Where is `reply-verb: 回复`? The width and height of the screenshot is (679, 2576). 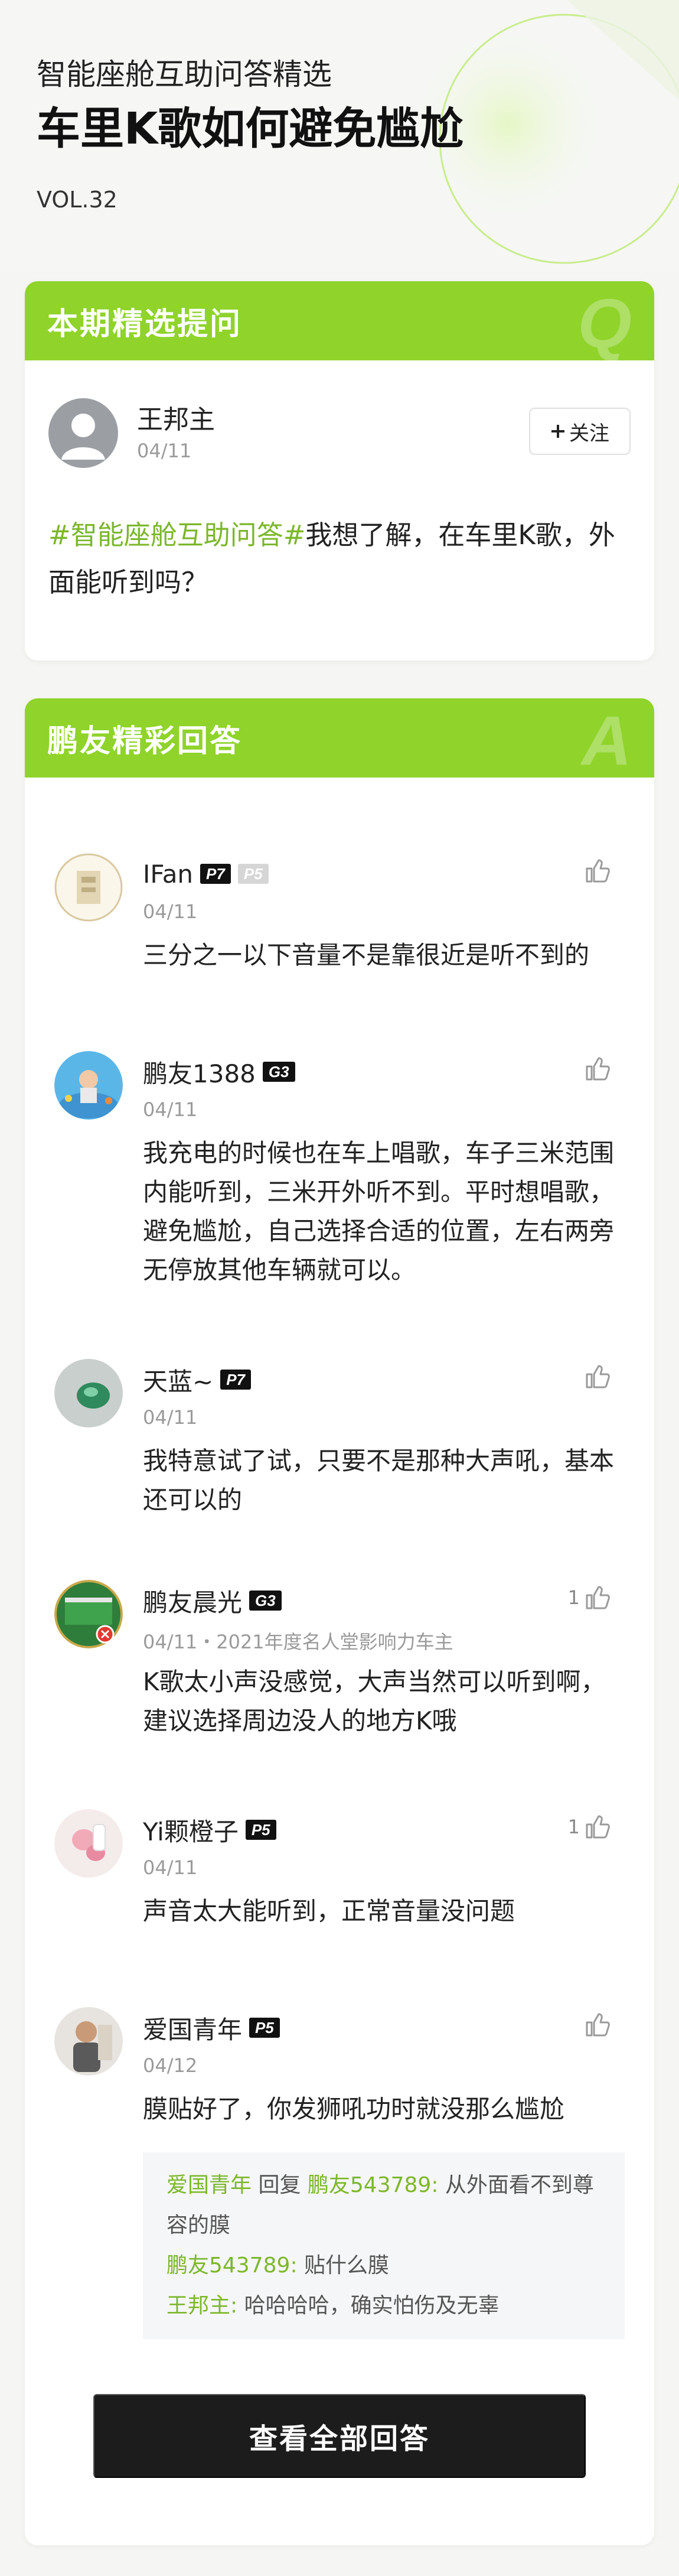 reply-verb: 回复 is located at coordinates (280, 2185).